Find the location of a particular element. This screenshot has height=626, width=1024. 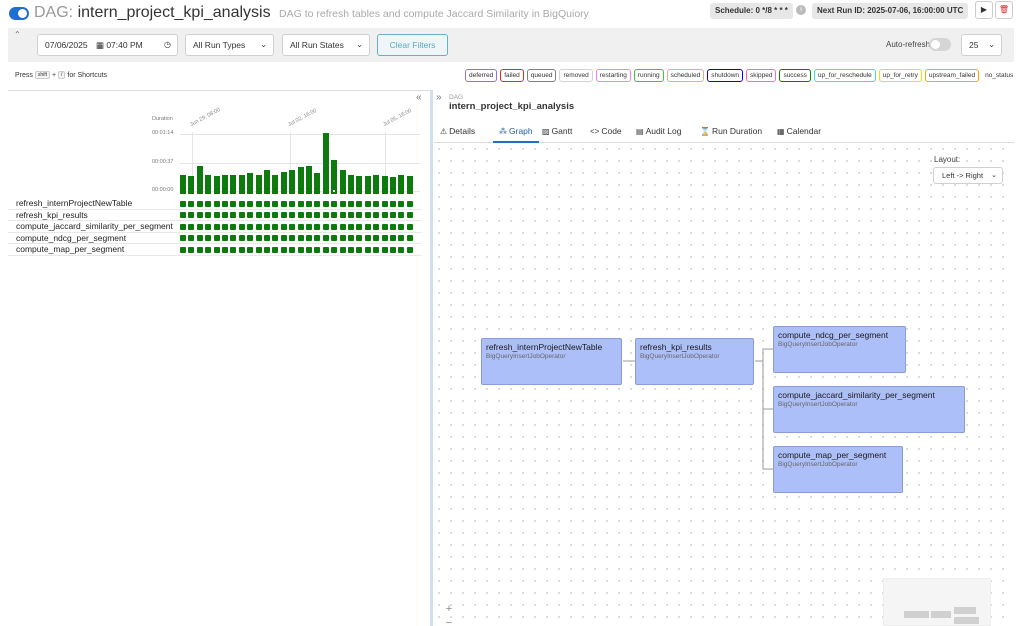

page-size-select: 25 ⌄ is located at coordinates (981, 45).